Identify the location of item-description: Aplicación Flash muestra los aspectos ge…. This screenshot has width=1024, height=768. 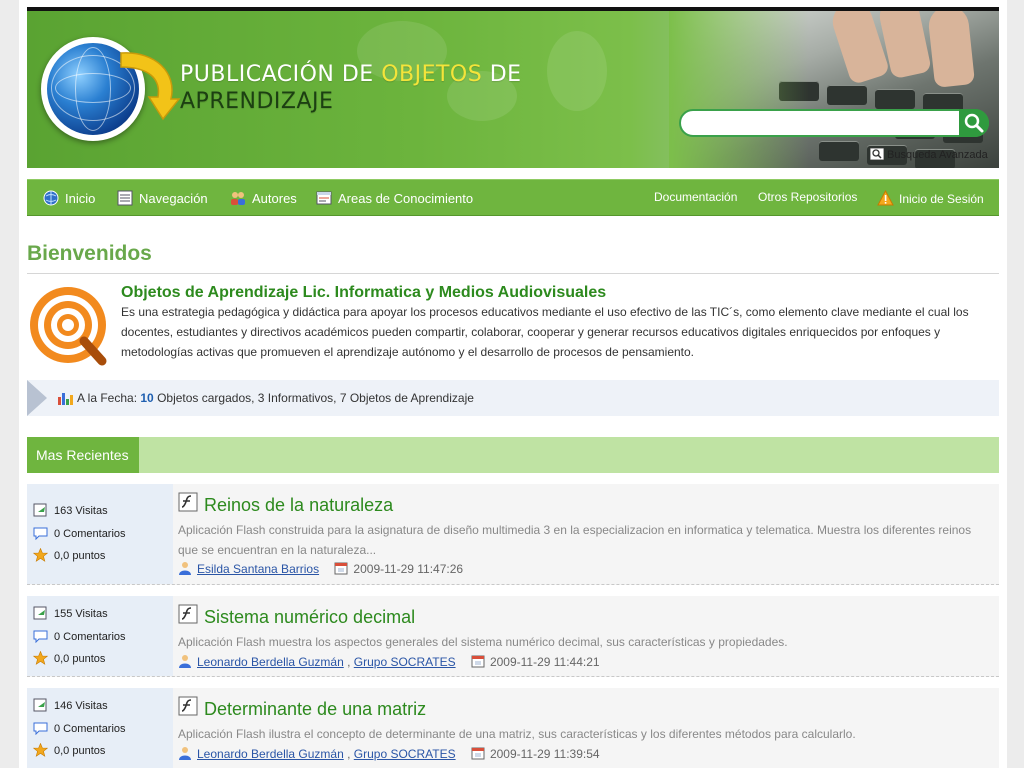
(483, 642).